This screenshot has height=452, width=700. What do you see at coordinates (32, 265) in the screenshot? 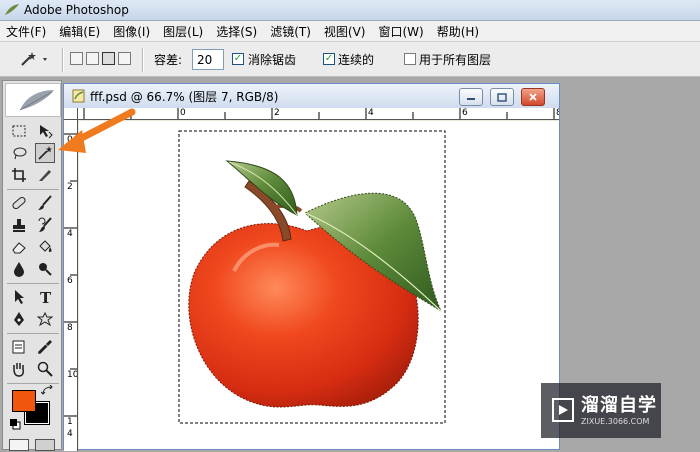
I see `toolbox: T` at bounding box center [32, 265].